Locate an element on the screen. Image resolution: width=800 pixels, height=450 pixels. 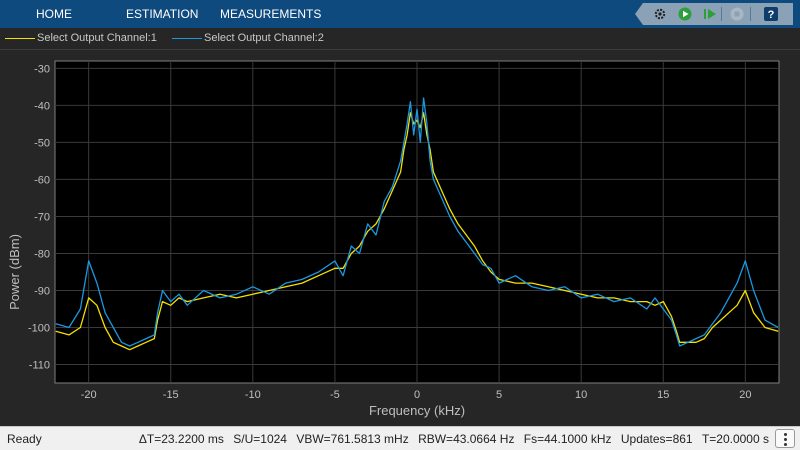
x-tick-label: -20 is located at coordinates (89, 395).